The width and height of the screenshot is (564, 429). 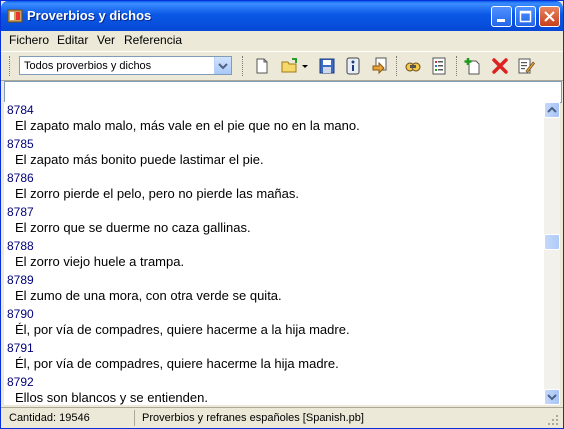 What do you see at coordinates (262, 66) in the screenshot?
I see `new-icon` at bounding box center [262, 66].